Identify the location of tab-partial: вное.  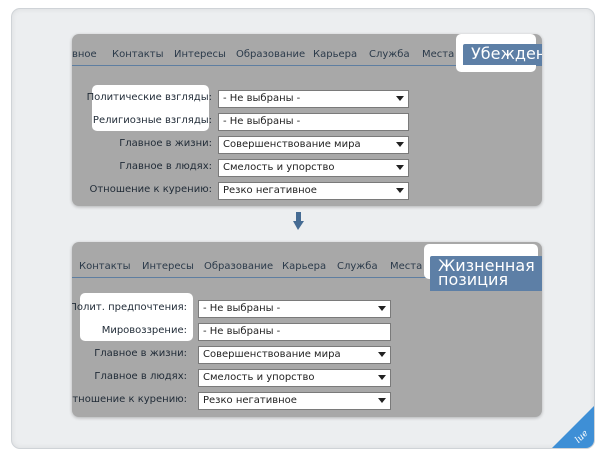
(84, 55).